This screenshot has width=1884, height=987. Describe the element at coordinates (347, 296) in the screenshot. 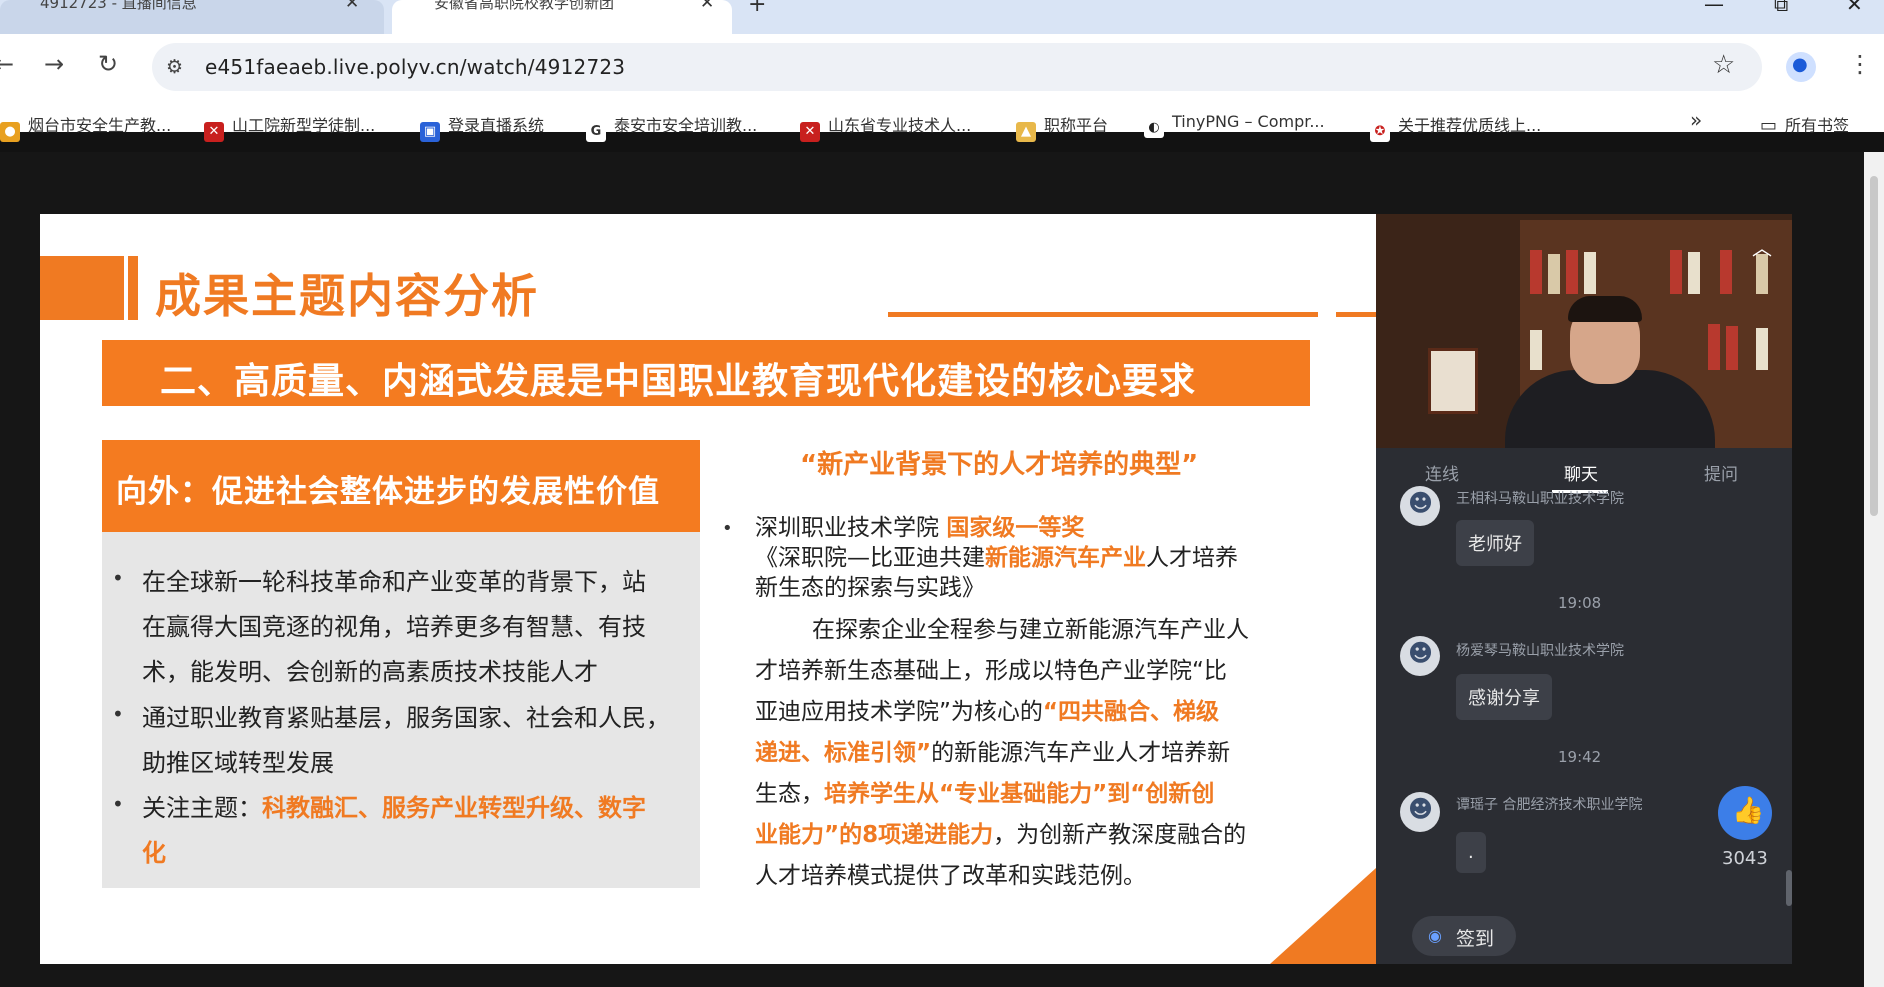

I see `slide-title: 成果主题内容分析` at that location.